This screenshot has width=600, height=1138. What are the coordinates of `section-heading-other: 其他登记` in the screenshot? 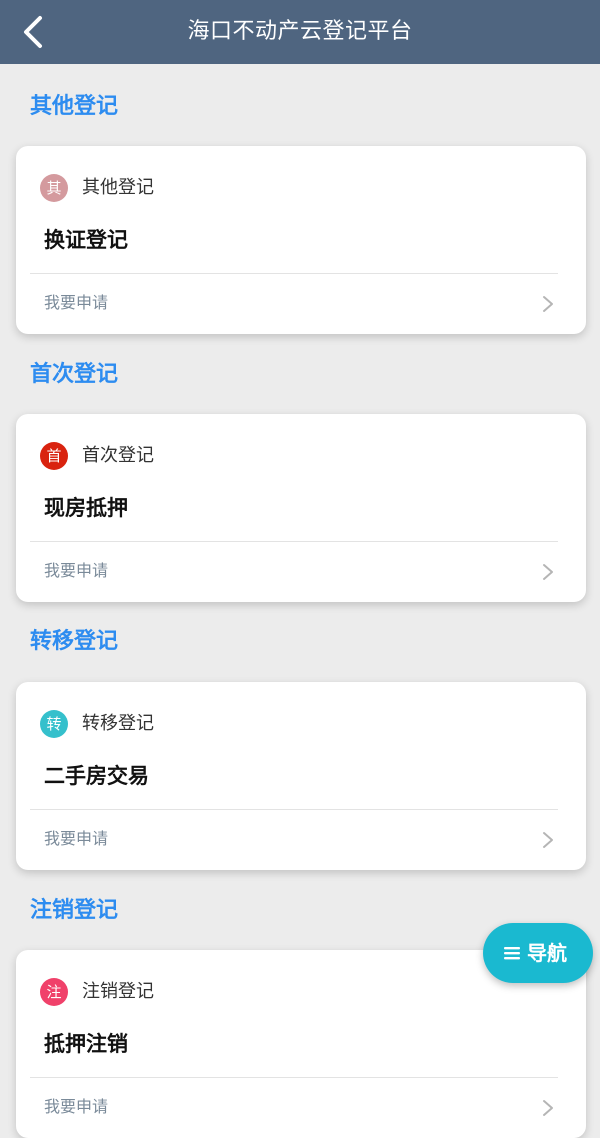 It's located at (74, 106).